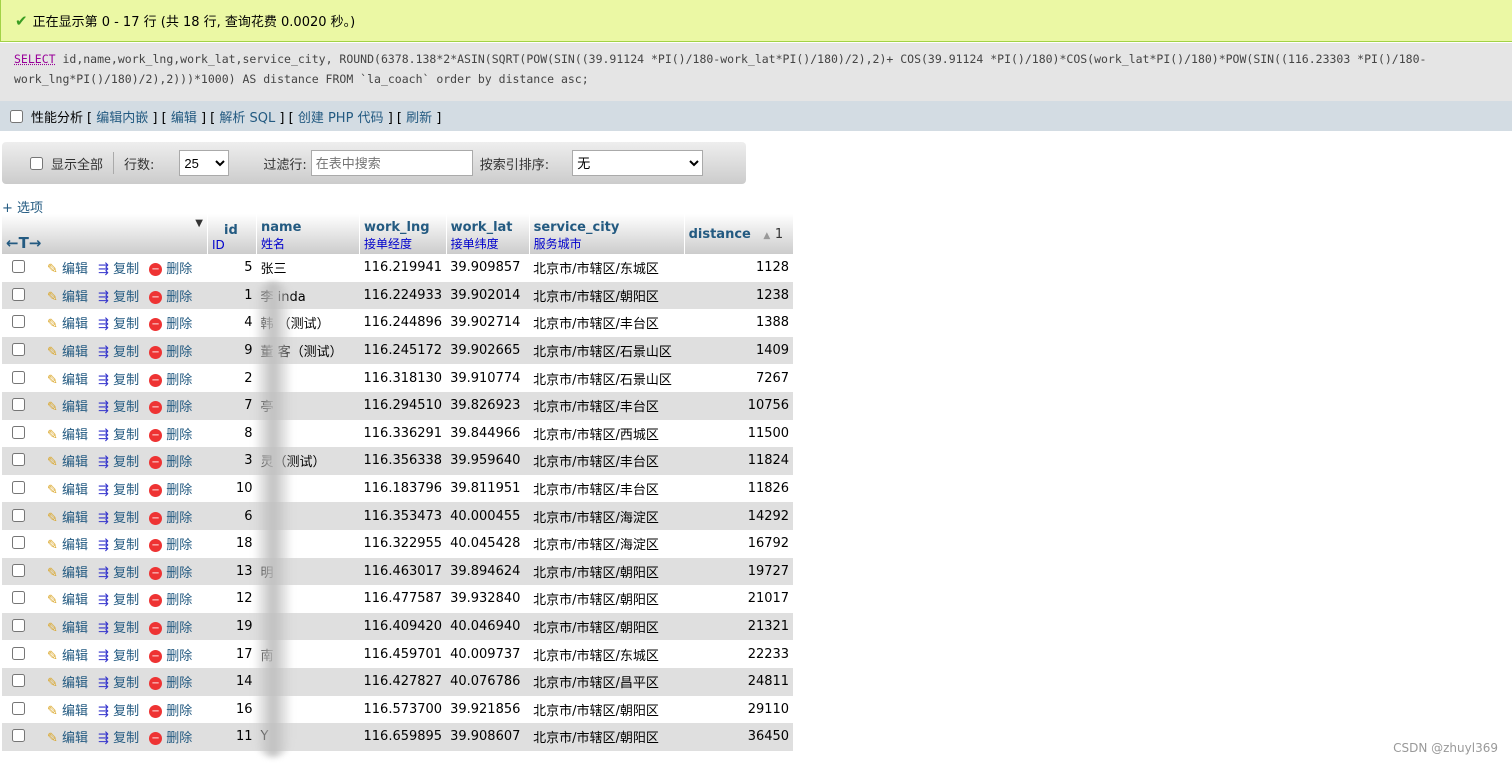 This screenshot has width=1512, height=763. I want to click on tool-link: 创建 PHP 代码, so click(341, 118).